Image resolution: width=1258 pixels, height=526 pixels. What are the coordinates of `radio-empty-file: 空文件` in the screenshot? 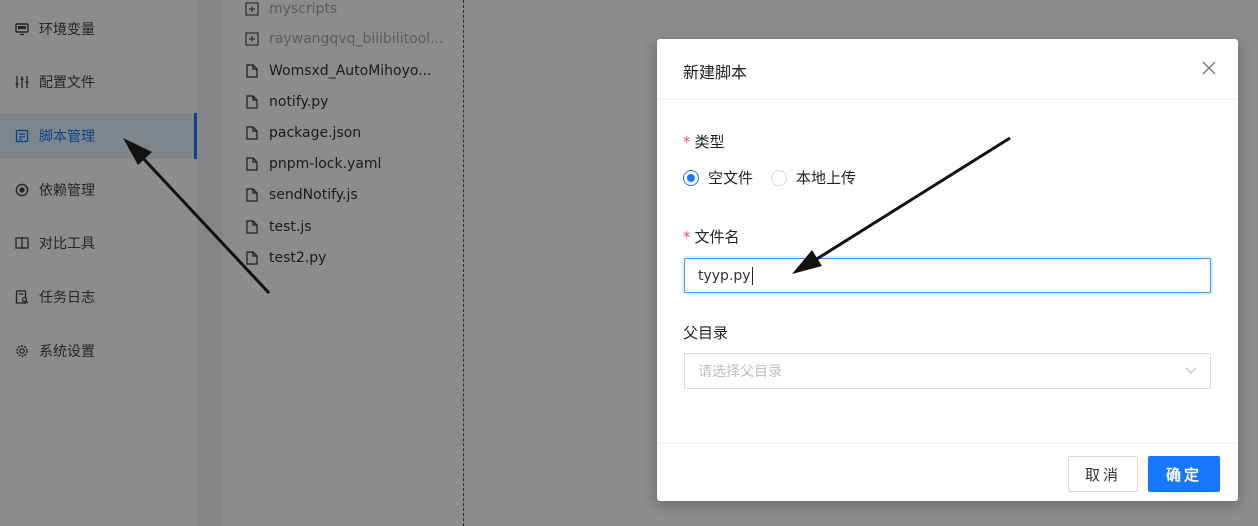 It's located at (718, 177).